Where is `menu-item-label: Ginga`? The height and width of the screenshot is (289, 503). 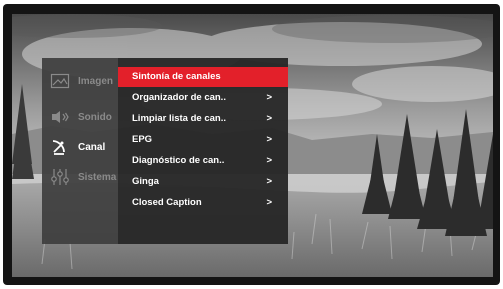
menu-item-label: Ginga is located at coordinates (145, 181).